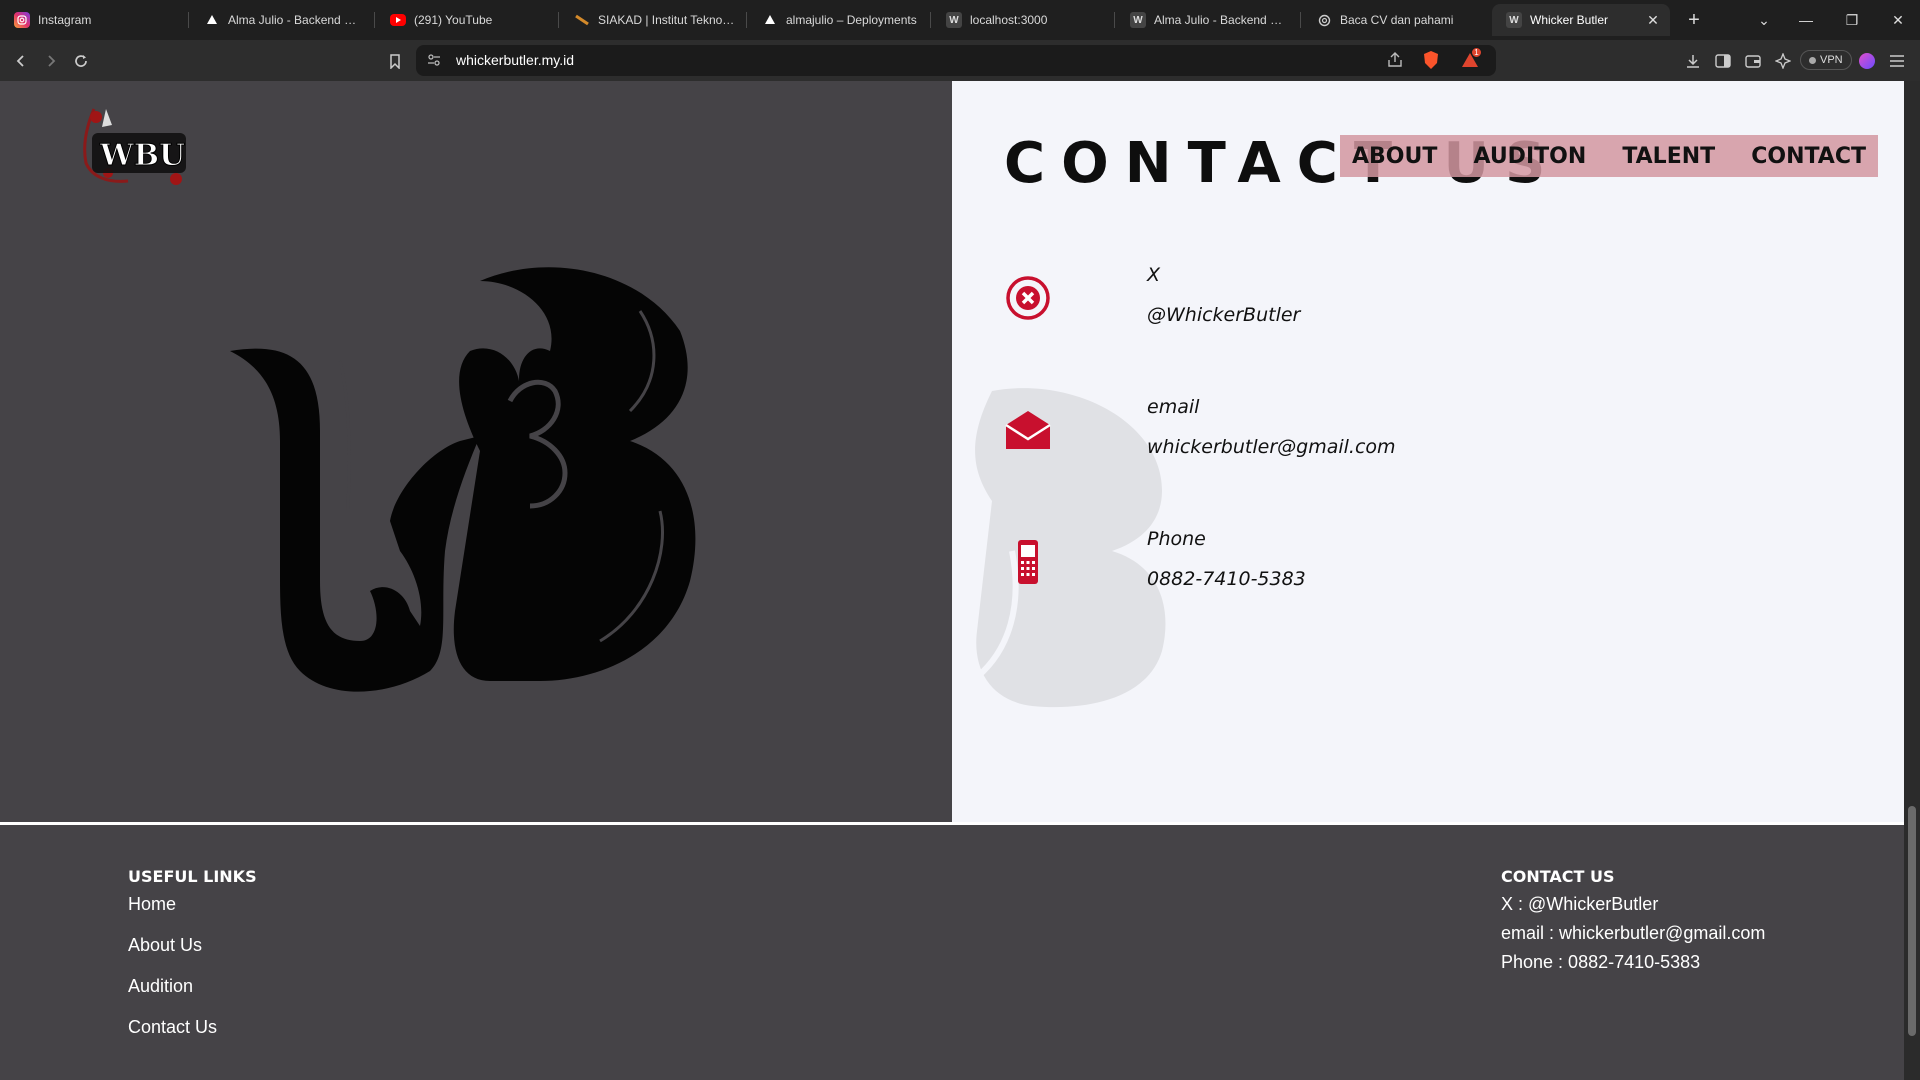 The image size is (1920, 1080). What do you see at coordinates (1271, 447) in the screenshot?
I see `contact-value: whickerbutler@gmail.com` at bounding box center [1271, 447].